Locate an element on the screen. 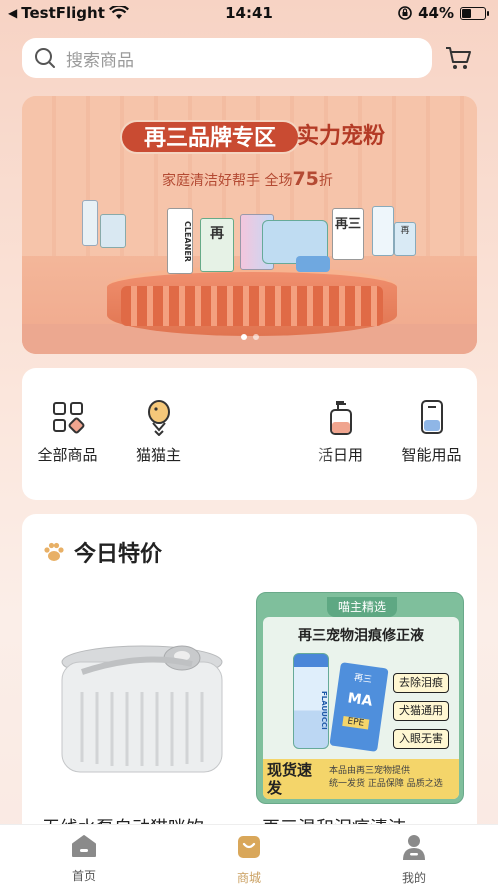 The height and width of the screenshot is (884, 498). pack-label-1: MA is located at coordinates (360, 700).